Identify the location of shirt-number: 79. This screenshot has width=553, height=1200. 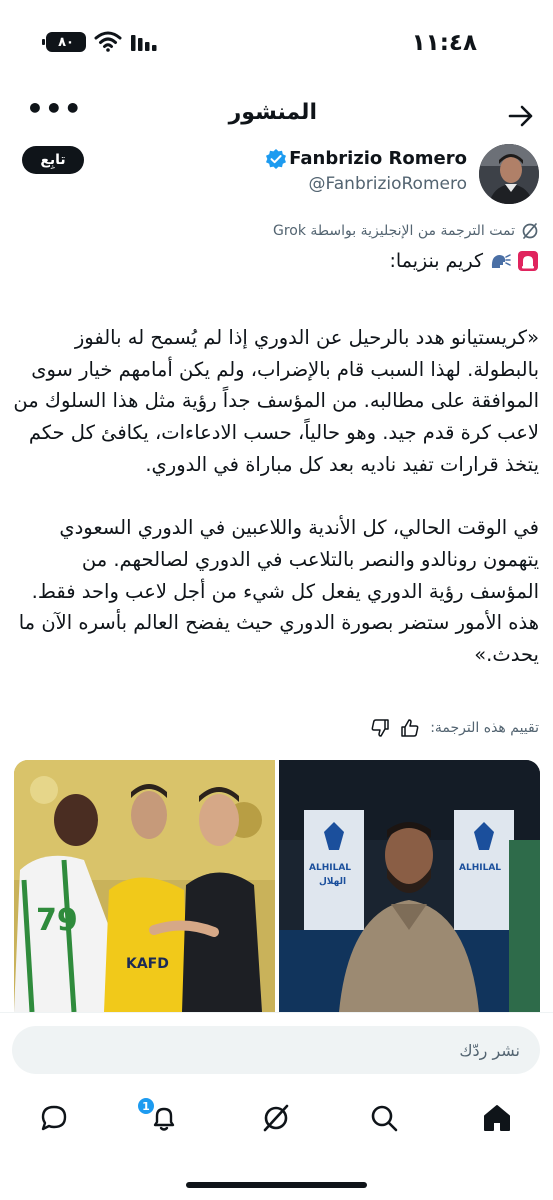
(57, 920).